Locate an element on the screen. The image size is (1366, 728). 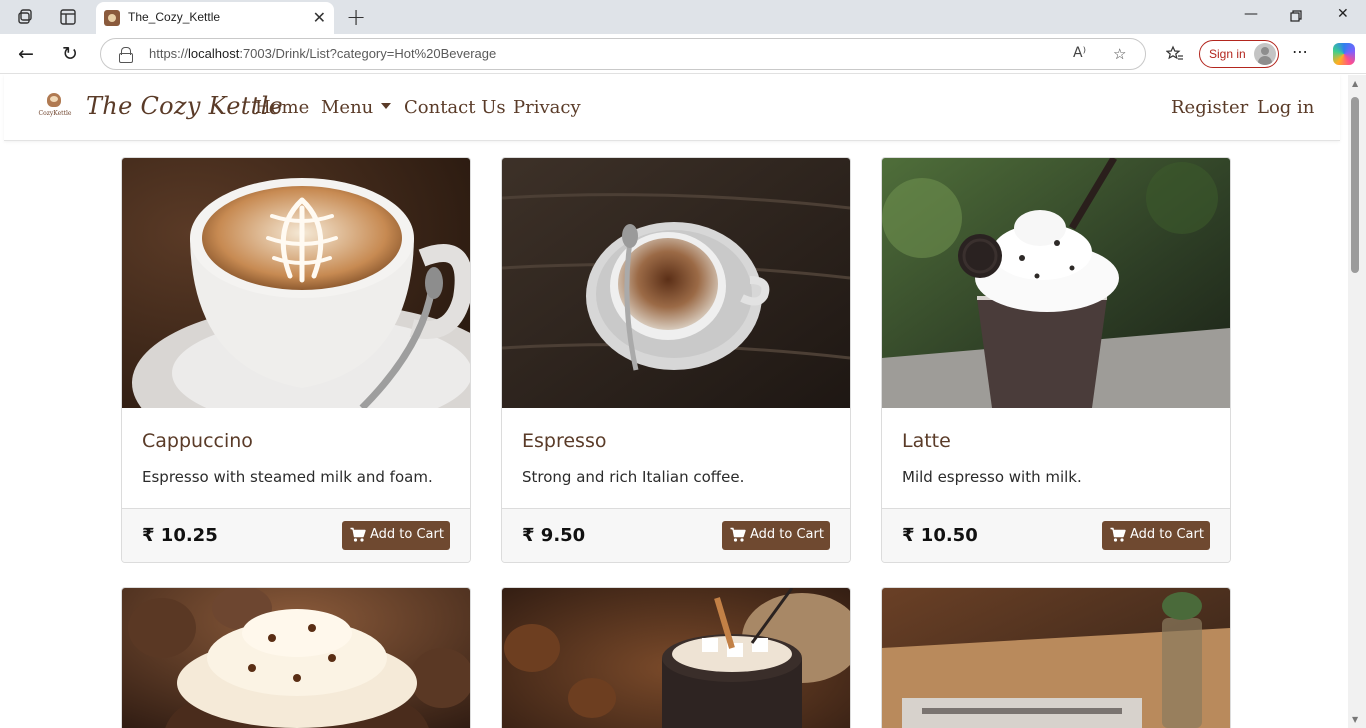
close-window-icon: ✕ is located at coordinates (1343, 14).